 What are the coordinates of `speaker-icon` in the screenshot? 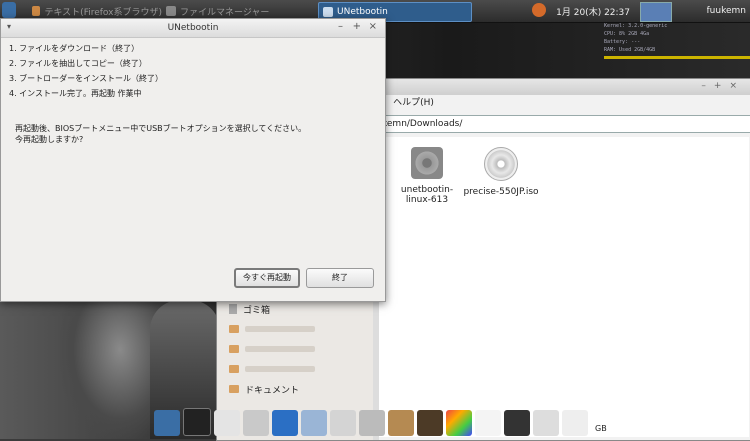 It's located at (430, 423).